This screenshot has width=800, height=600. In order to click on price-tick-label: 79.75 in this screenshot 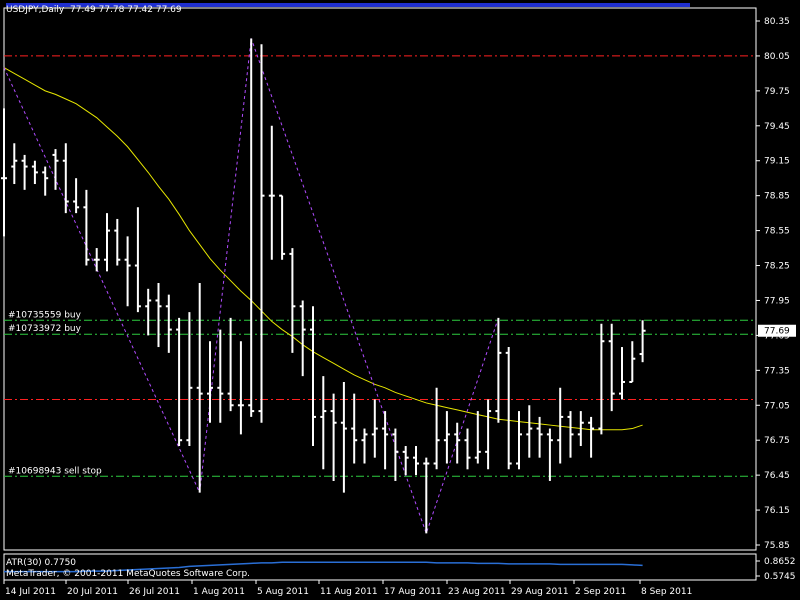, I will do `click(777, 92)`.